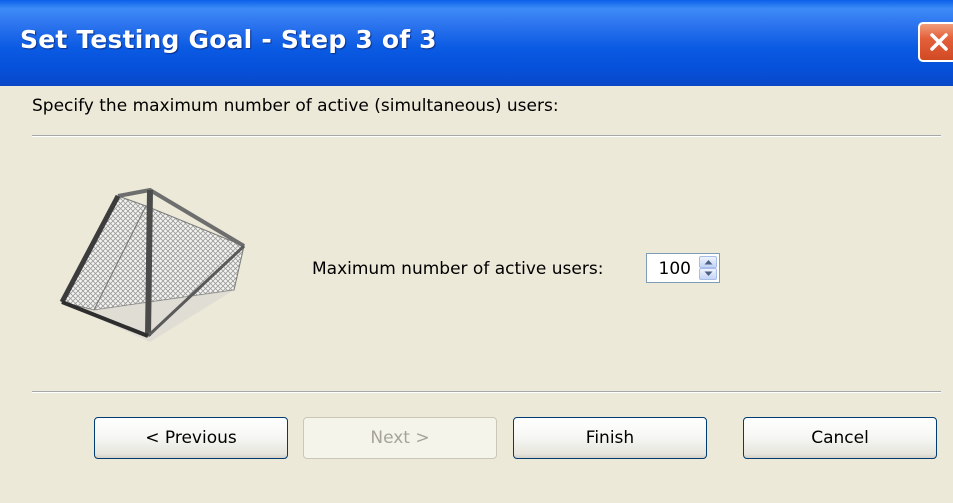  What do you see at coordinates (610, 438) in the screenshot?
I see `finish-button: Finish` at bounding box center [610, 438].